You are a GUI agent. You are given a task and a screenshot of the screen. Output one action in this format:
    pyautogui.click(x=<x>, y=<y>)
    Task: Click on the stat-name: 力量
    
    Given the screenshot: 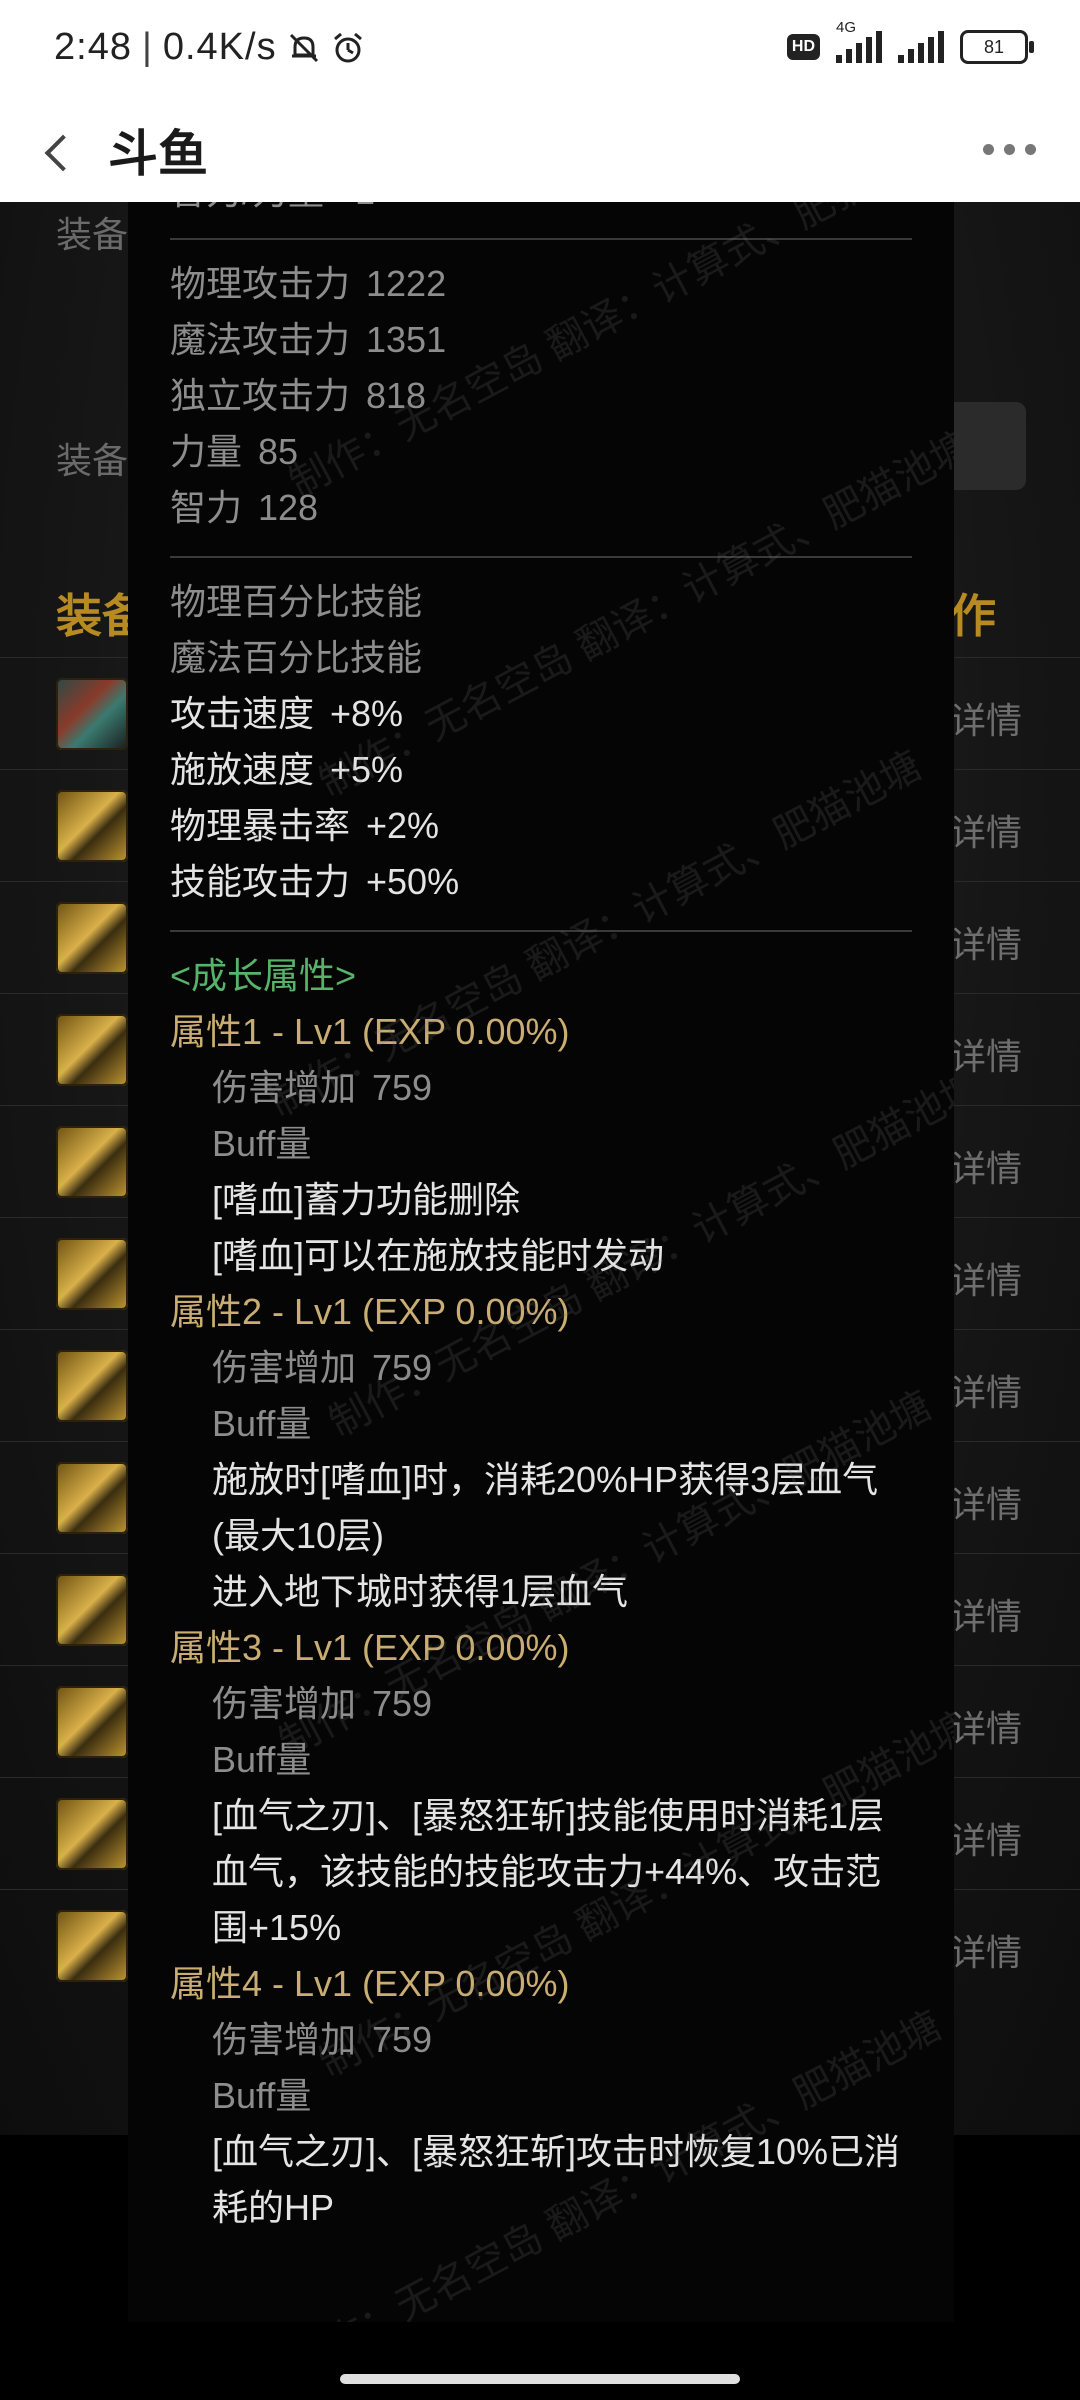 What is the action you would take?
    pyautogui.click(x=206, y=451)
    